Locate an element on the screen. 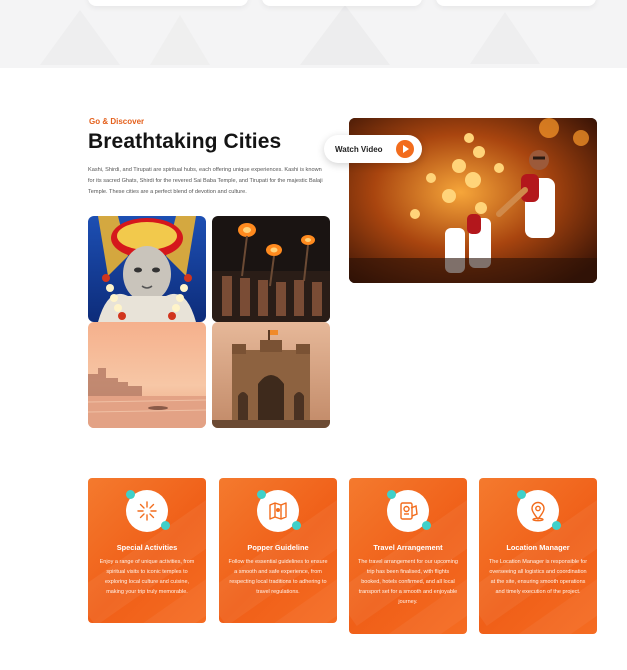 The height and width of the screenshot is (670, 627). watch-video-label: Watch Video is located at coordinates (359, 149).